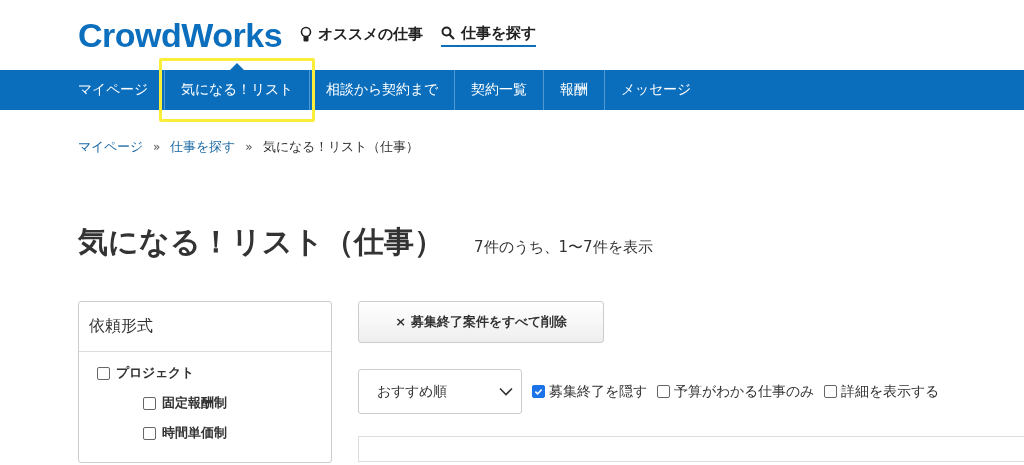 Image resolution: width=1024 pixels, height=465 pixels. Describe the element at coordinates (744, 391) in the screenshot. I see `filter-label: 予算がわかる仕事のみ` at that location.